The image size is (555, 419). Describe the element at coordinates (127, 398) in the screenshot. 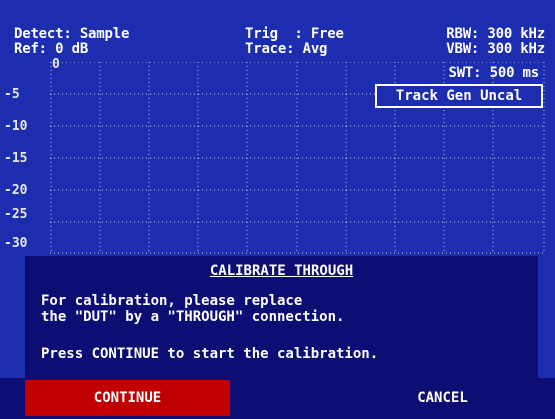

I see `continue-button: CONTINUE` at that location.